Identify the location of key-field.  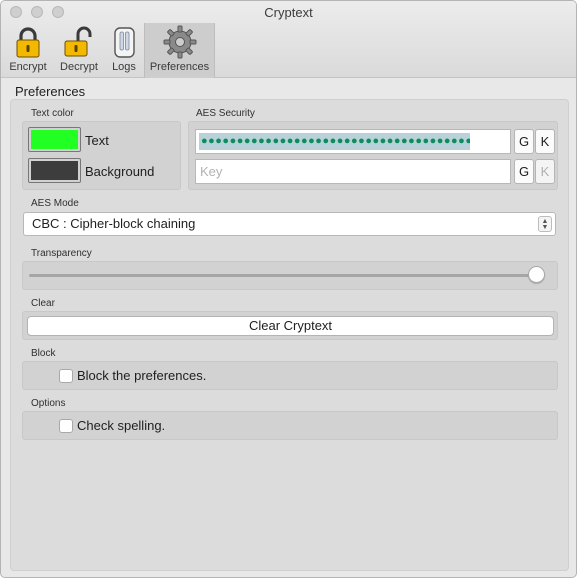
(353, 171).